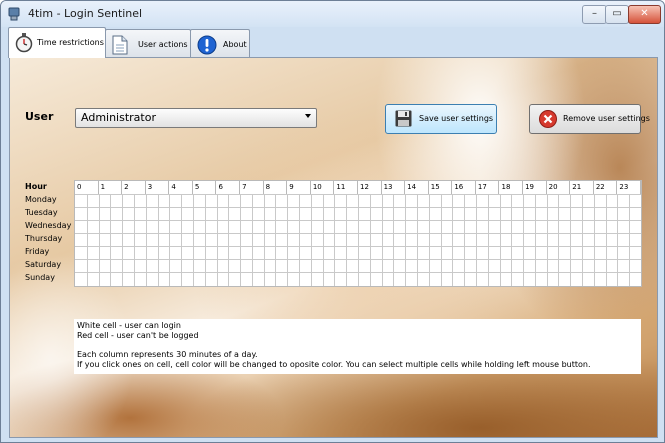 This screenshot has width=665, height=443. I want to click on user-label: User, so click(39, 116).